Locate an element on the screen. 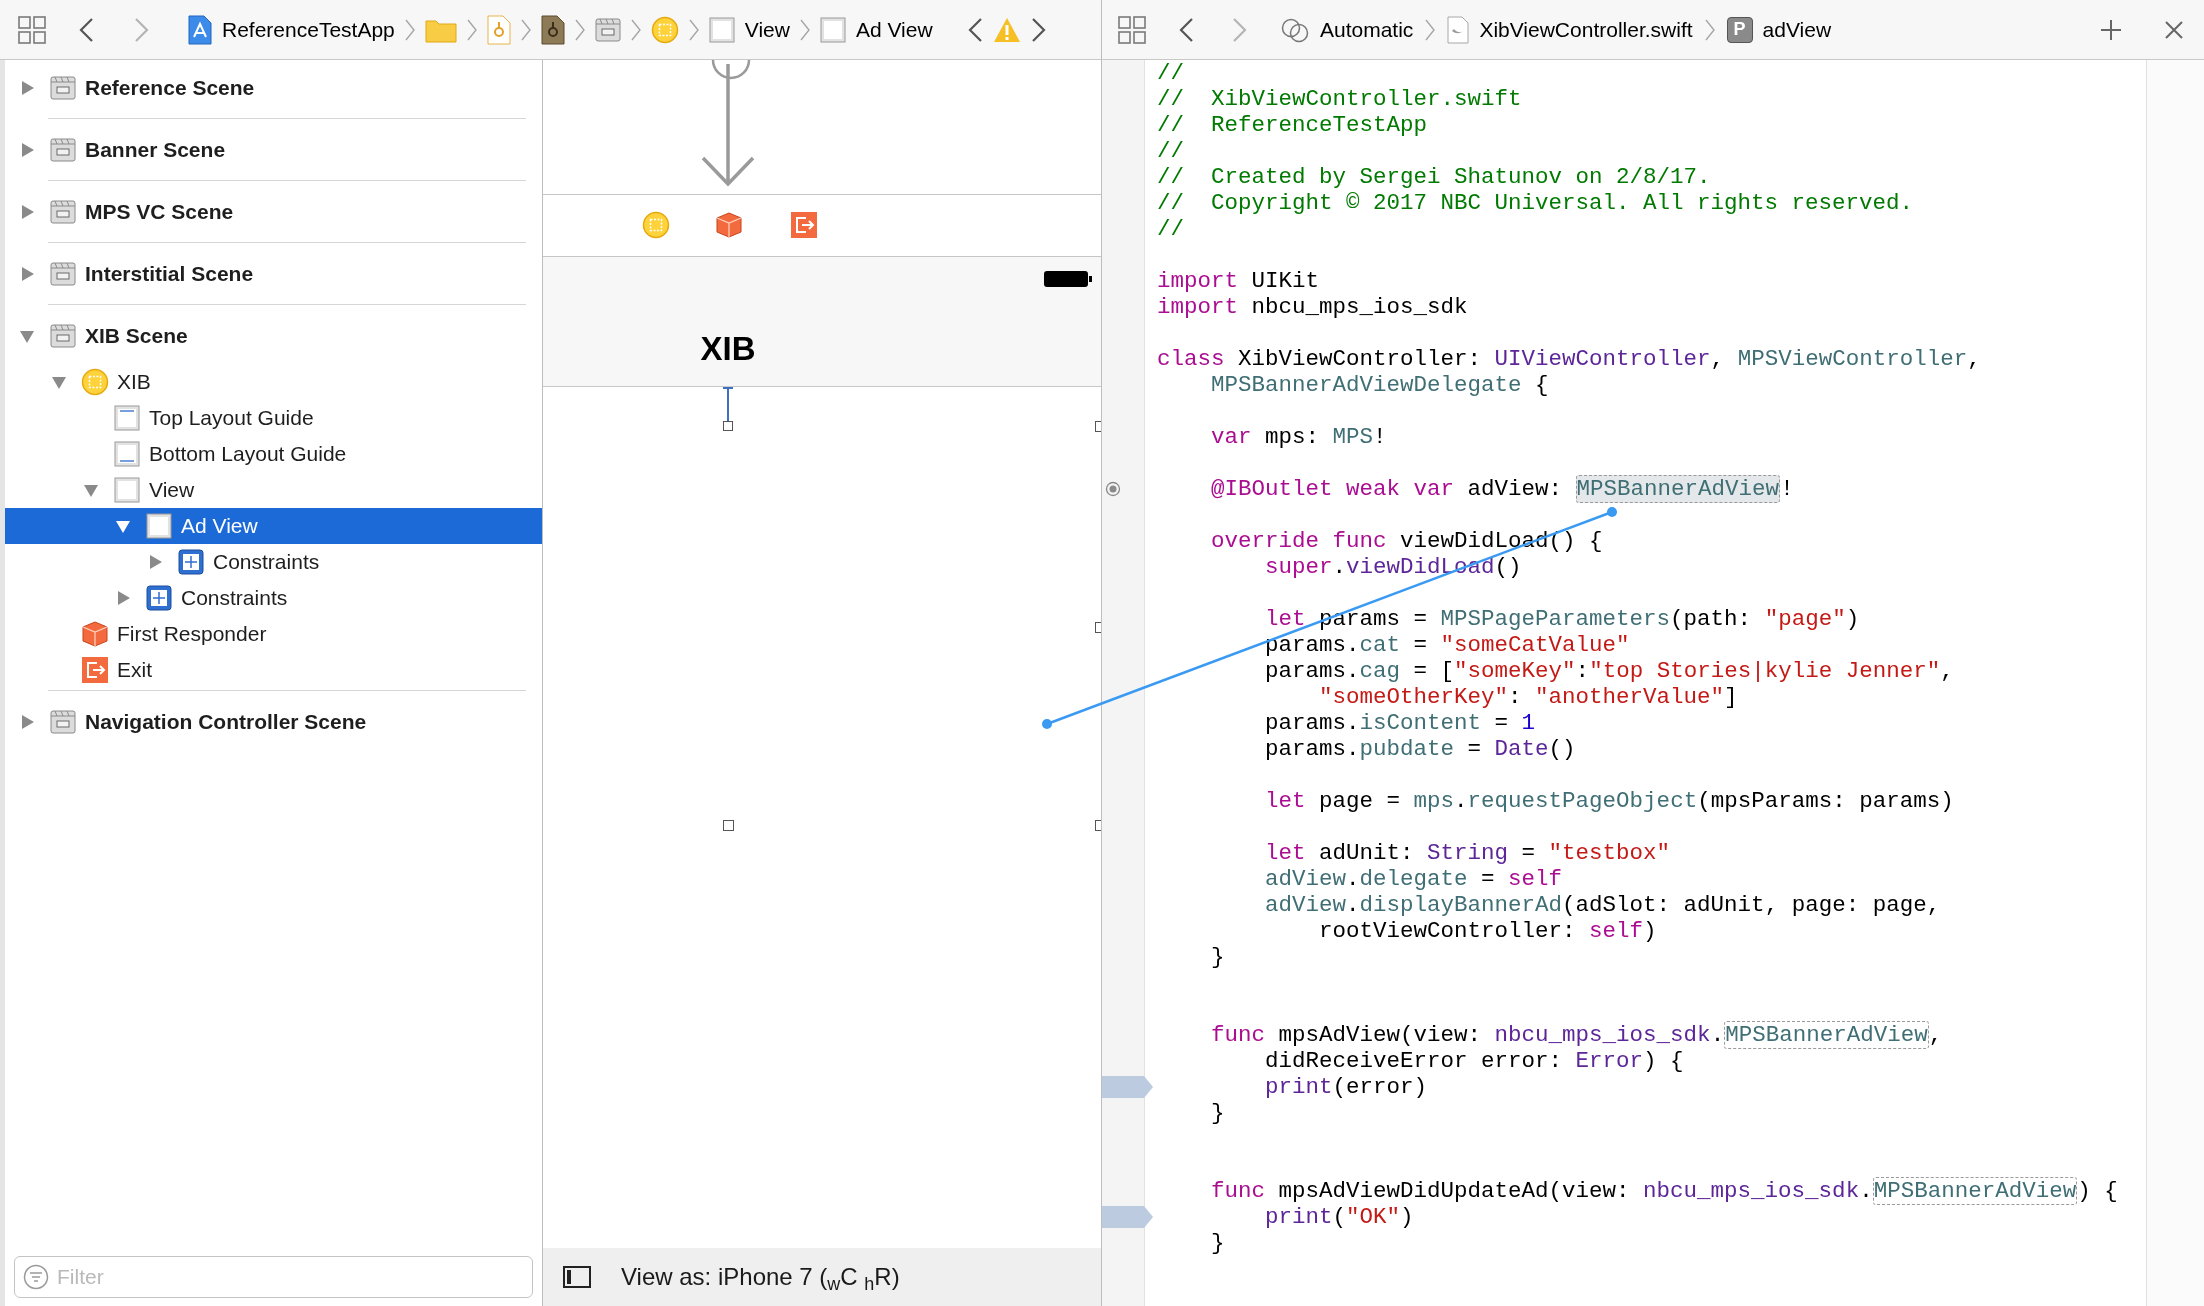 The width and height of the screenshot is (2204, 1306). sidebar-toggle-icon is located at coordinates (577, 1277).